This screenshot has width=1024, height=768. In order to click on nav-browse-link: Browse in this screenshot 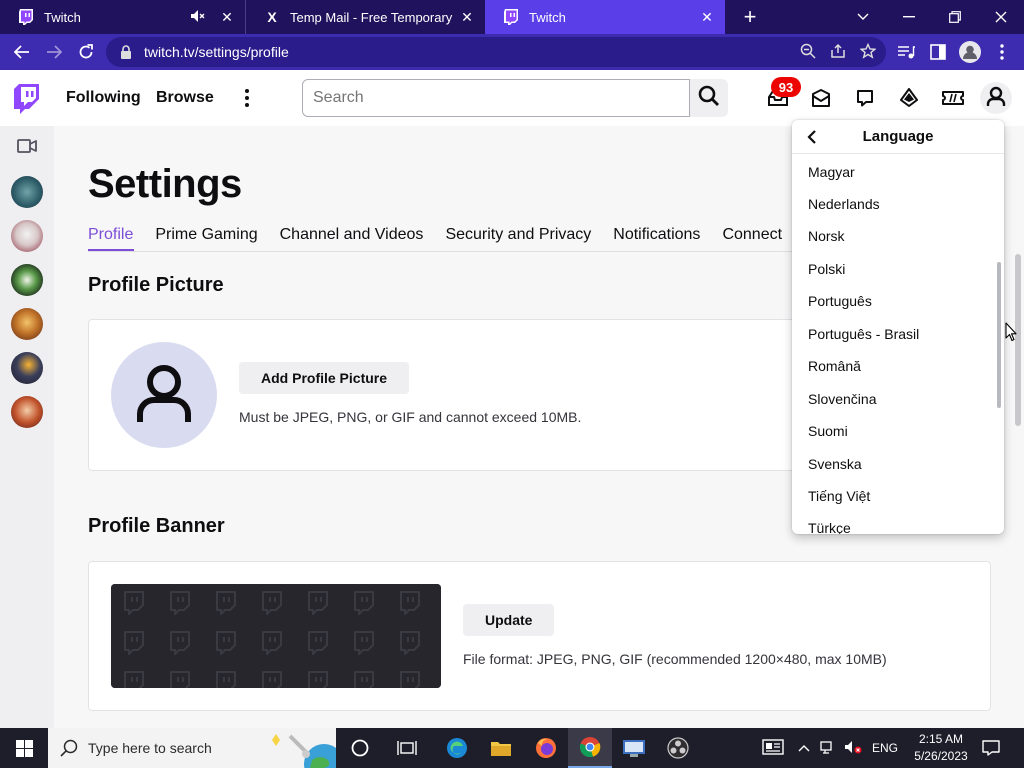, I will do `click(185, 98)`.